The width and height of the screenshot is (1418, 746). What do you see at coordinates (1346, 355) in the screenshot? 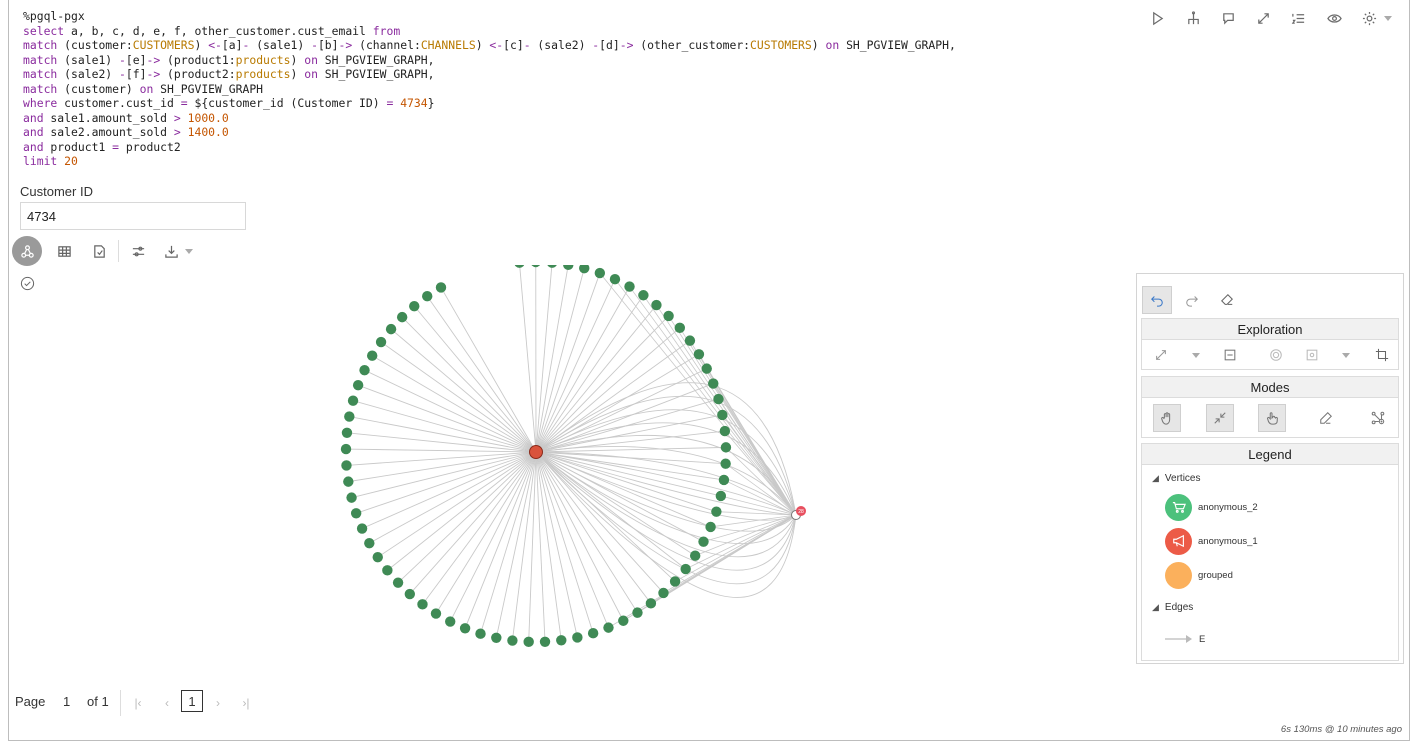
I see `group-dropdown-icon` at bounding box center [1346, 355].